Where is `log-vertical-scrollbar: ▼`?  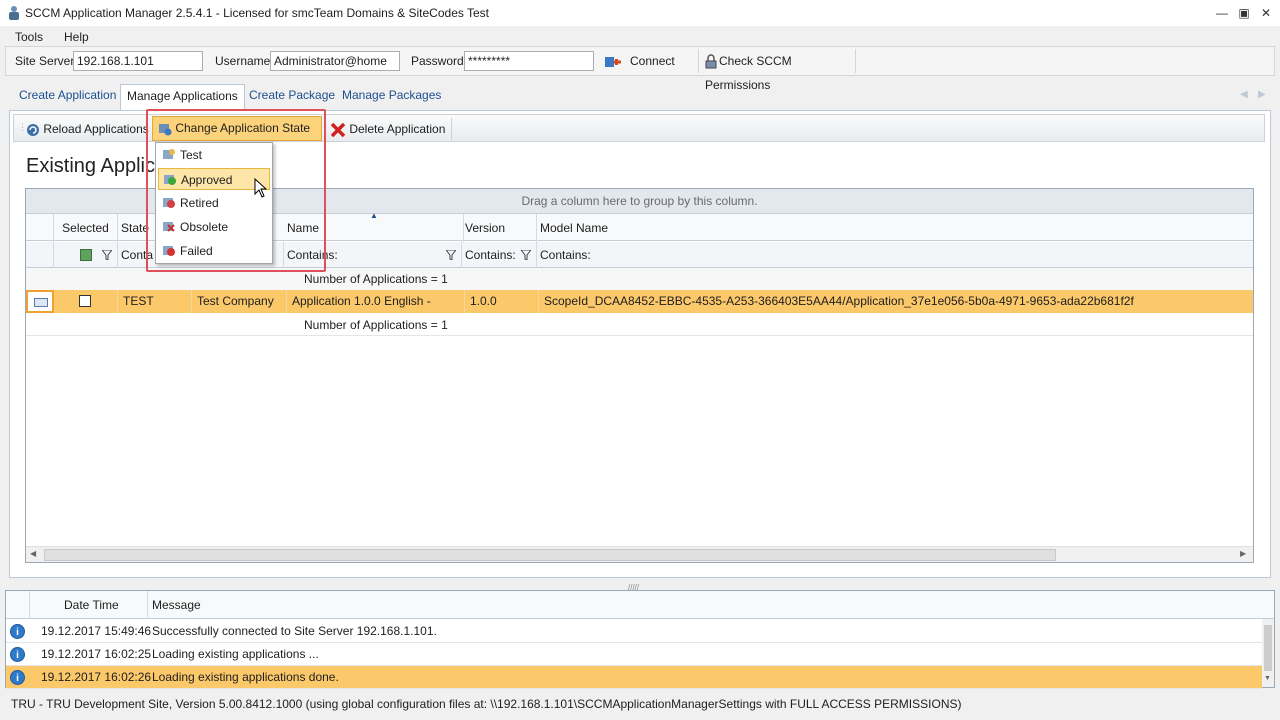 log-vertical-scrollbar: ▼ is located at coordinates (1268, 653).